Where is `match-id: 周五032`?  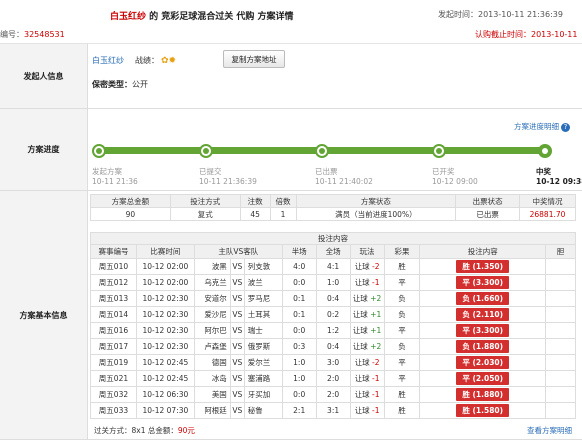 match-id: 周五032 is located at coordinates (113, 394).